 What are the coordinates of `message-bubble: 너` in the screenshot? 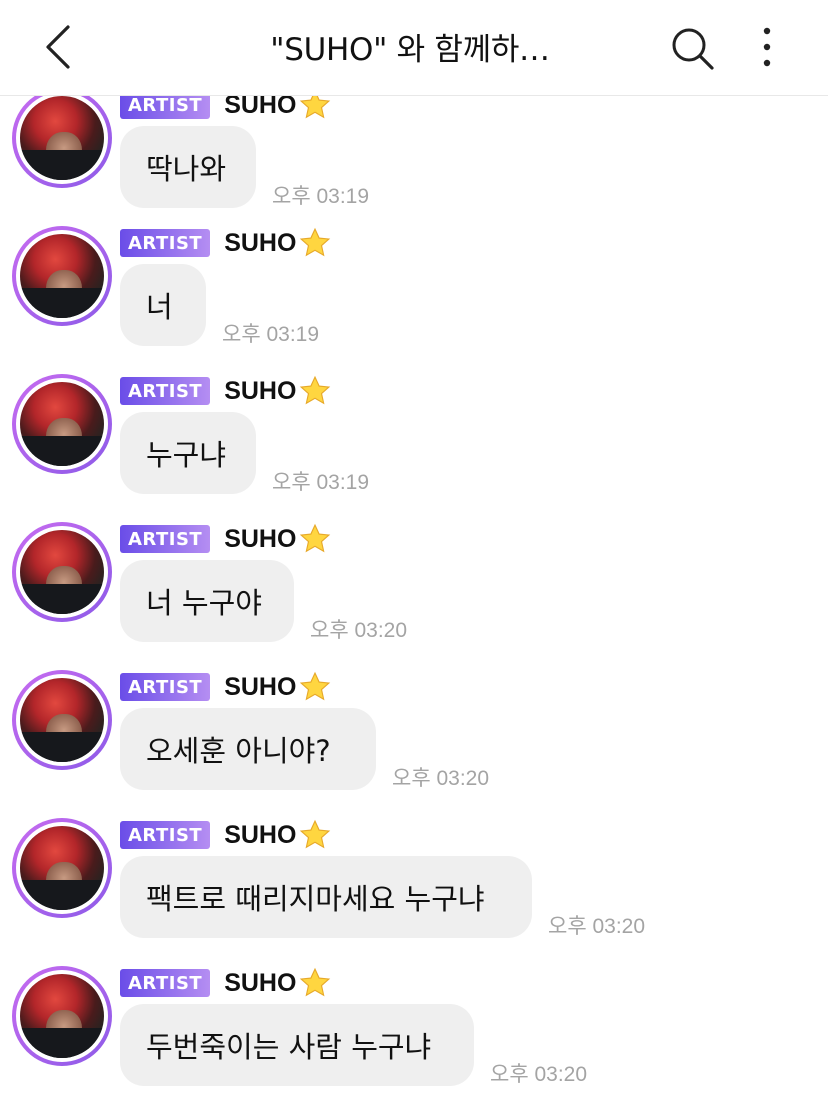 It's located at (163, 305).